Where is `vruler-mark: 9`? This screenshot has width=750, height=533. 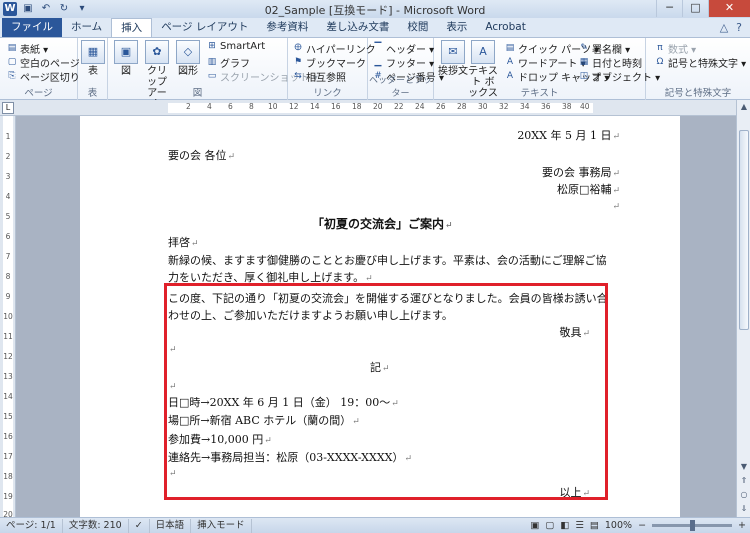
vruler-mark: 9 is located at coordinates (8, 296).